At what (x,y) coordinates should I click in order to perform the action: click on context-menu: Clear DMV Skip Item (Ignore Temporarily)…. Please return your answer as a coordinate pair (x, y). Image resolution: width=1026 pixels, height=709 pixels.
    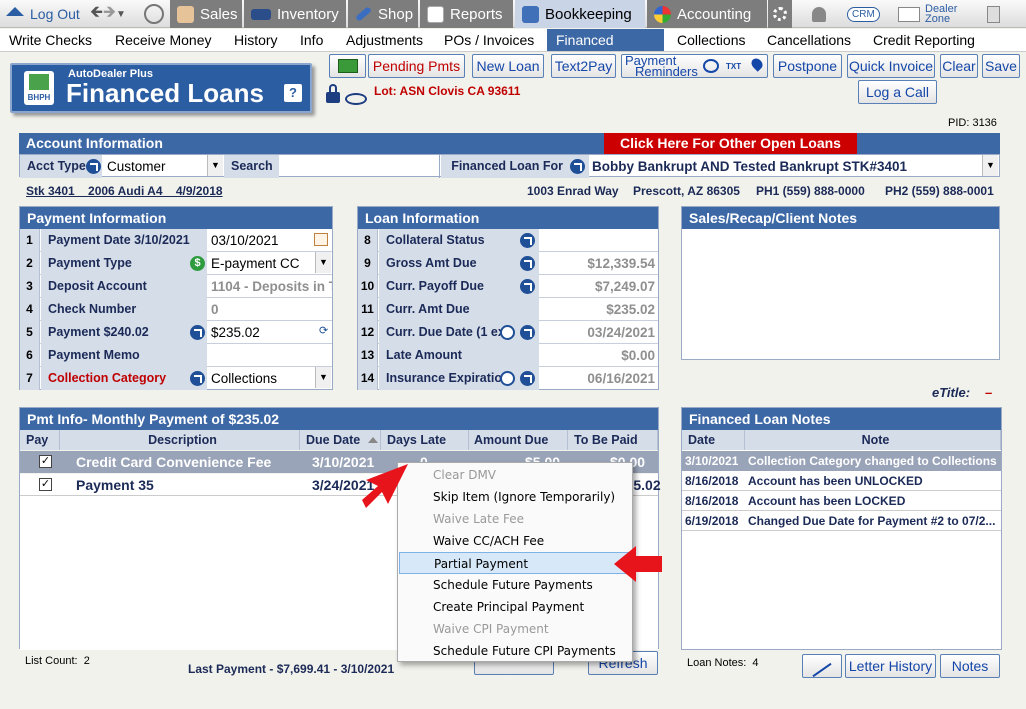
    Looking at the image, I should click on (515, 562).